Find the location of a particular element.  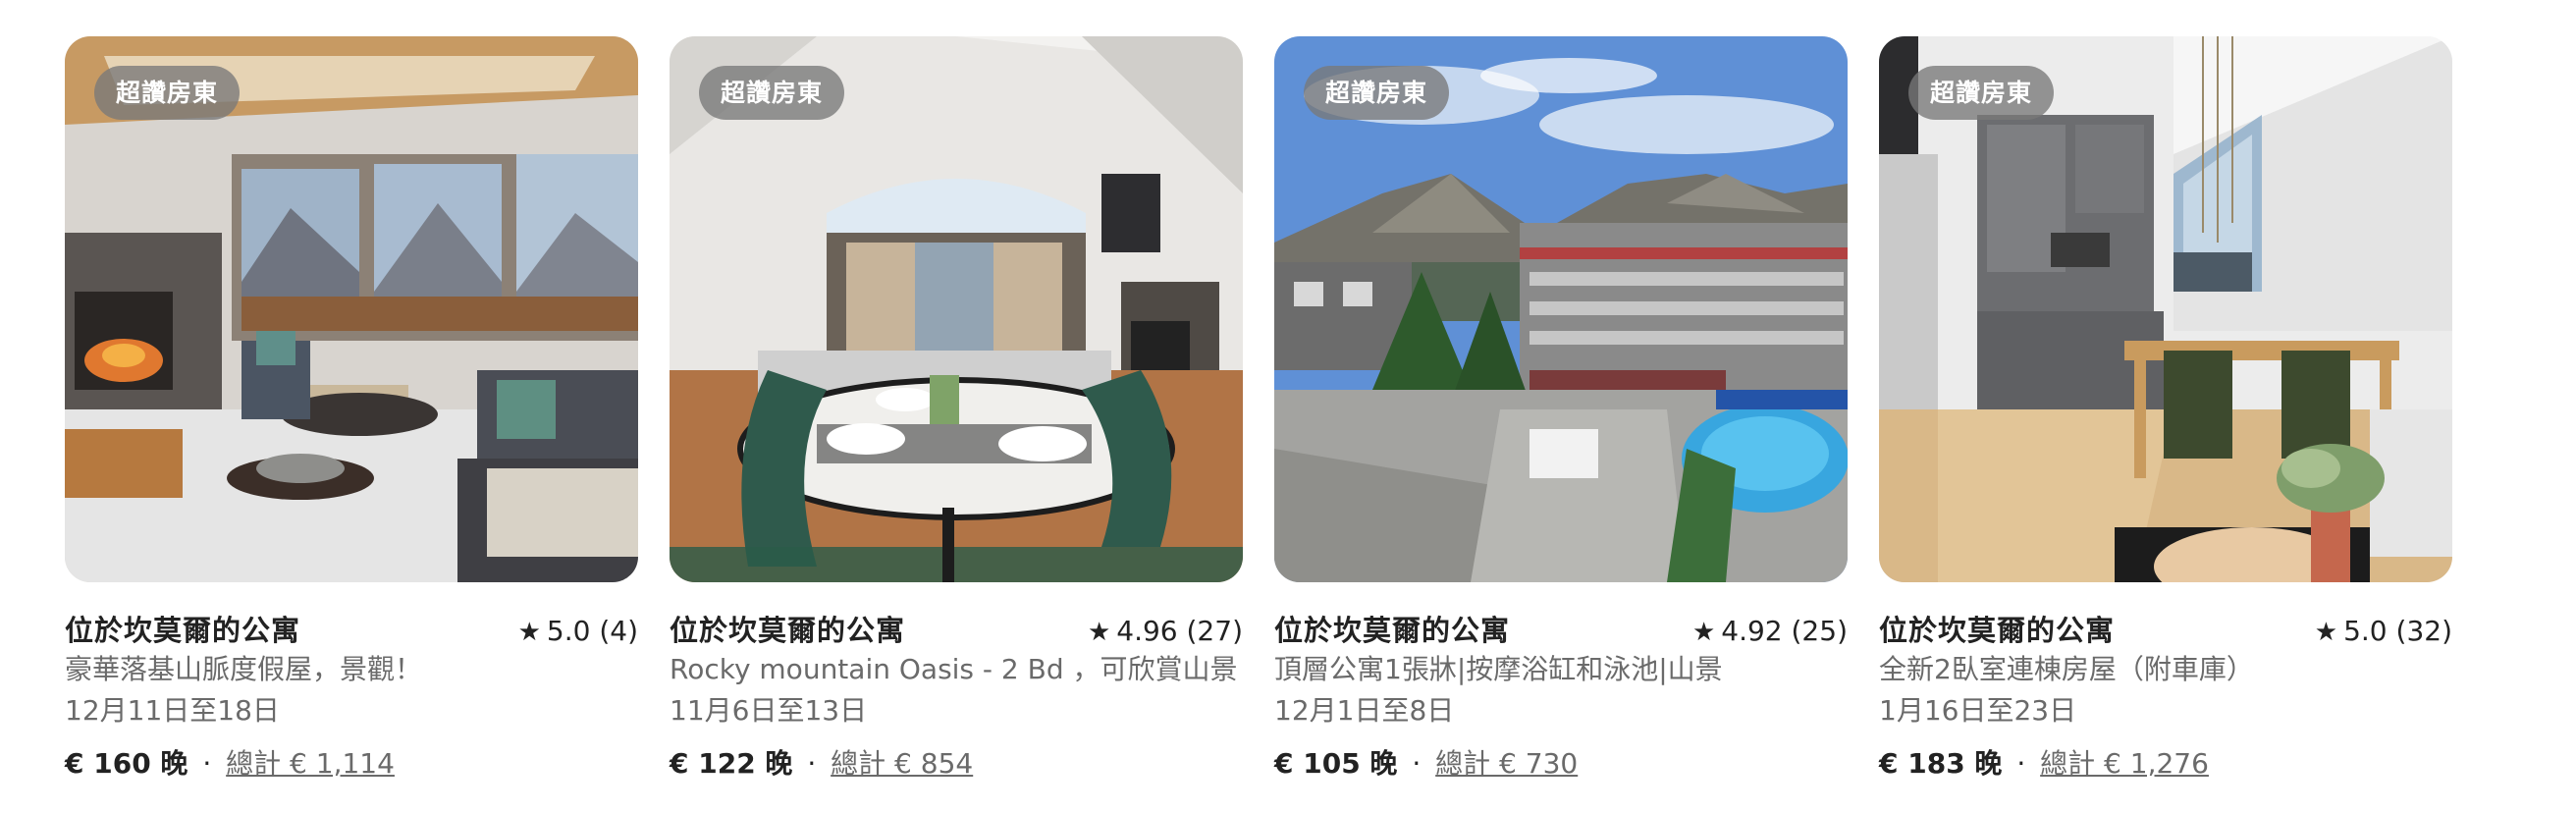

listing-dates: 12月1日至8日 is located at coordinates (1364, 710).